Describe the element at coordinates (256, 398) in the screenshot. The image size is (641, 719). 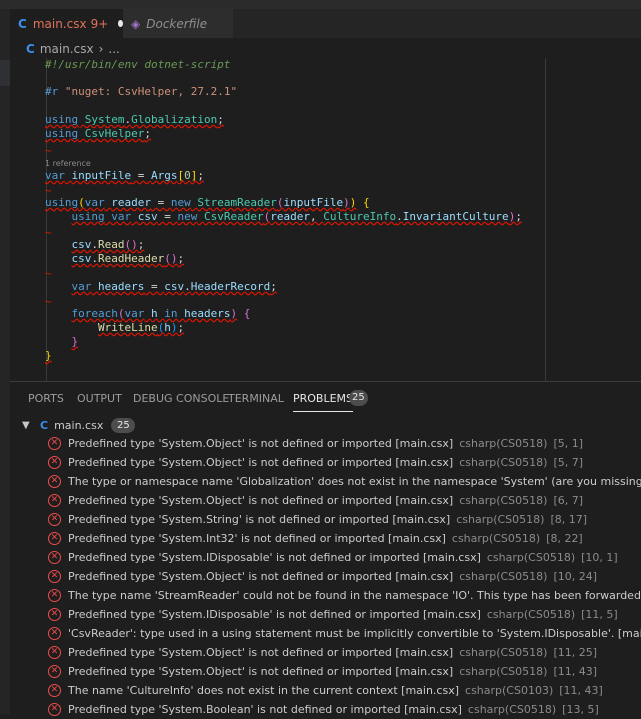
I see `tab-terminal: TERMINAL` at that location.